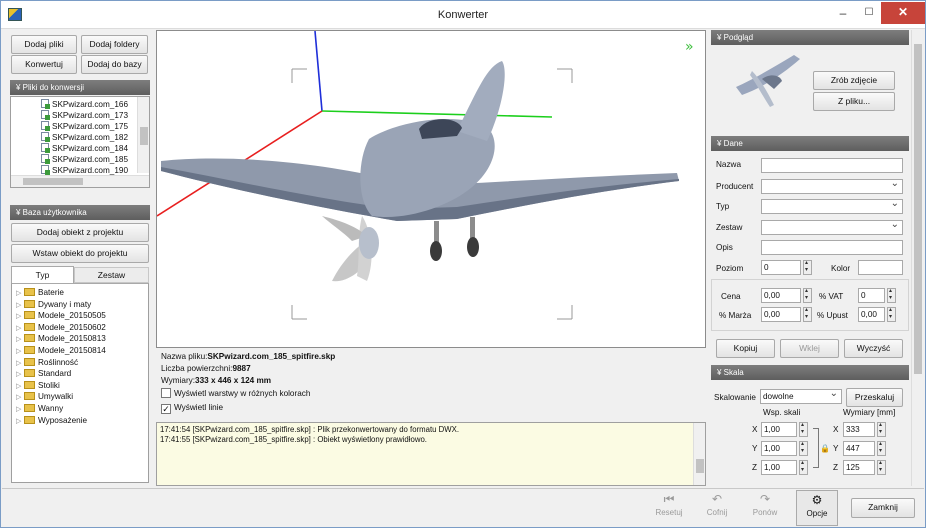  I want to click on right-scroll-thumb, so click(918, 209).